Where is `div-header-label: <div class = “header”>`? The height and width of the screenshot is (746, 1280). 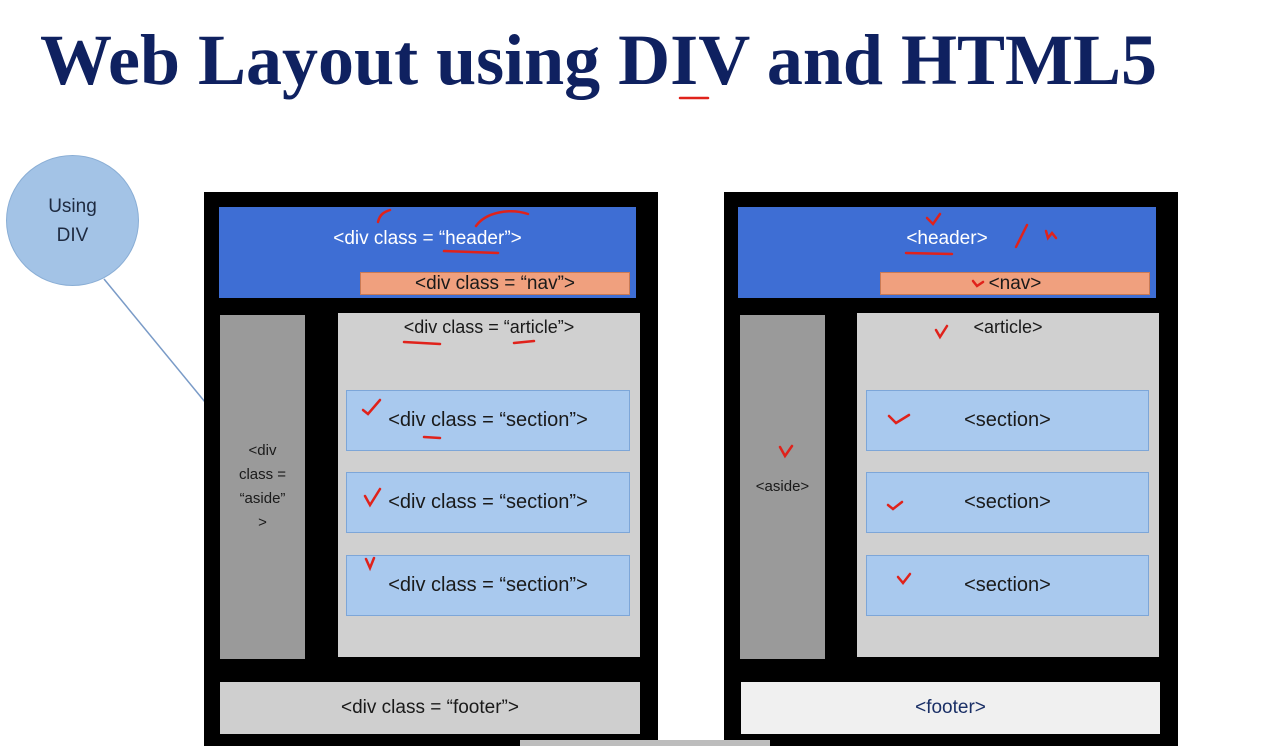
div-header-label: <div class = “header”> is located at coordinates (427, 238).